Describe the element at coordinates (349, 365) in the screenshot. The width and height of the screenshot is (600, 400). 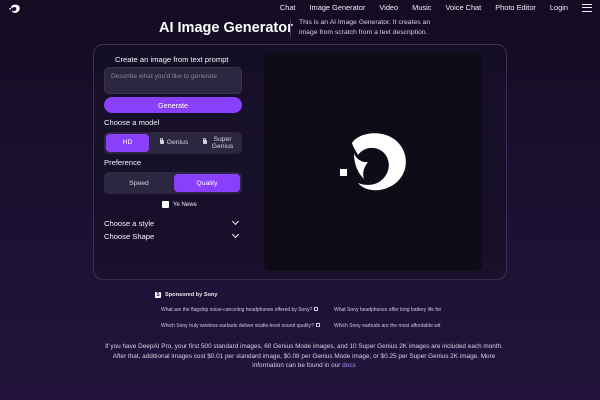
I see `docs-link: docs` at that location.